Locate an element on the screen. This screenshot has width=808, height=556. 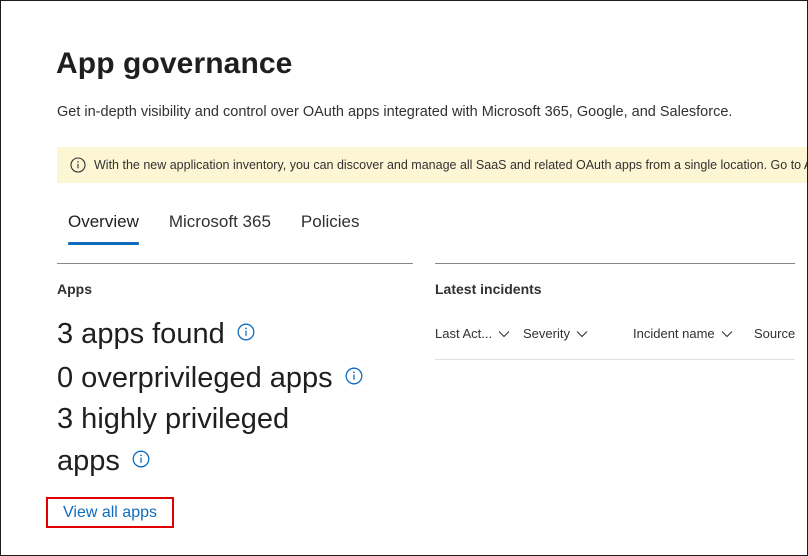
view-all-apps-link: View all apps is located at coordinates (110, 513).